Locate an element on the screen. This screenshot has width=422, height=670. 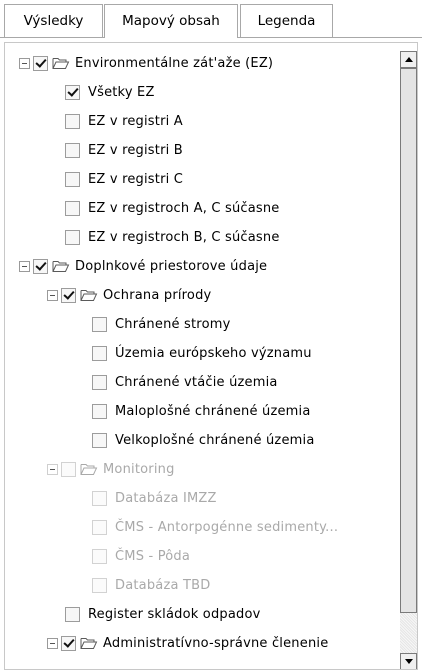
tree-leaf-european-significance: Územia európskeho významu is located at coordinates (202, 353).